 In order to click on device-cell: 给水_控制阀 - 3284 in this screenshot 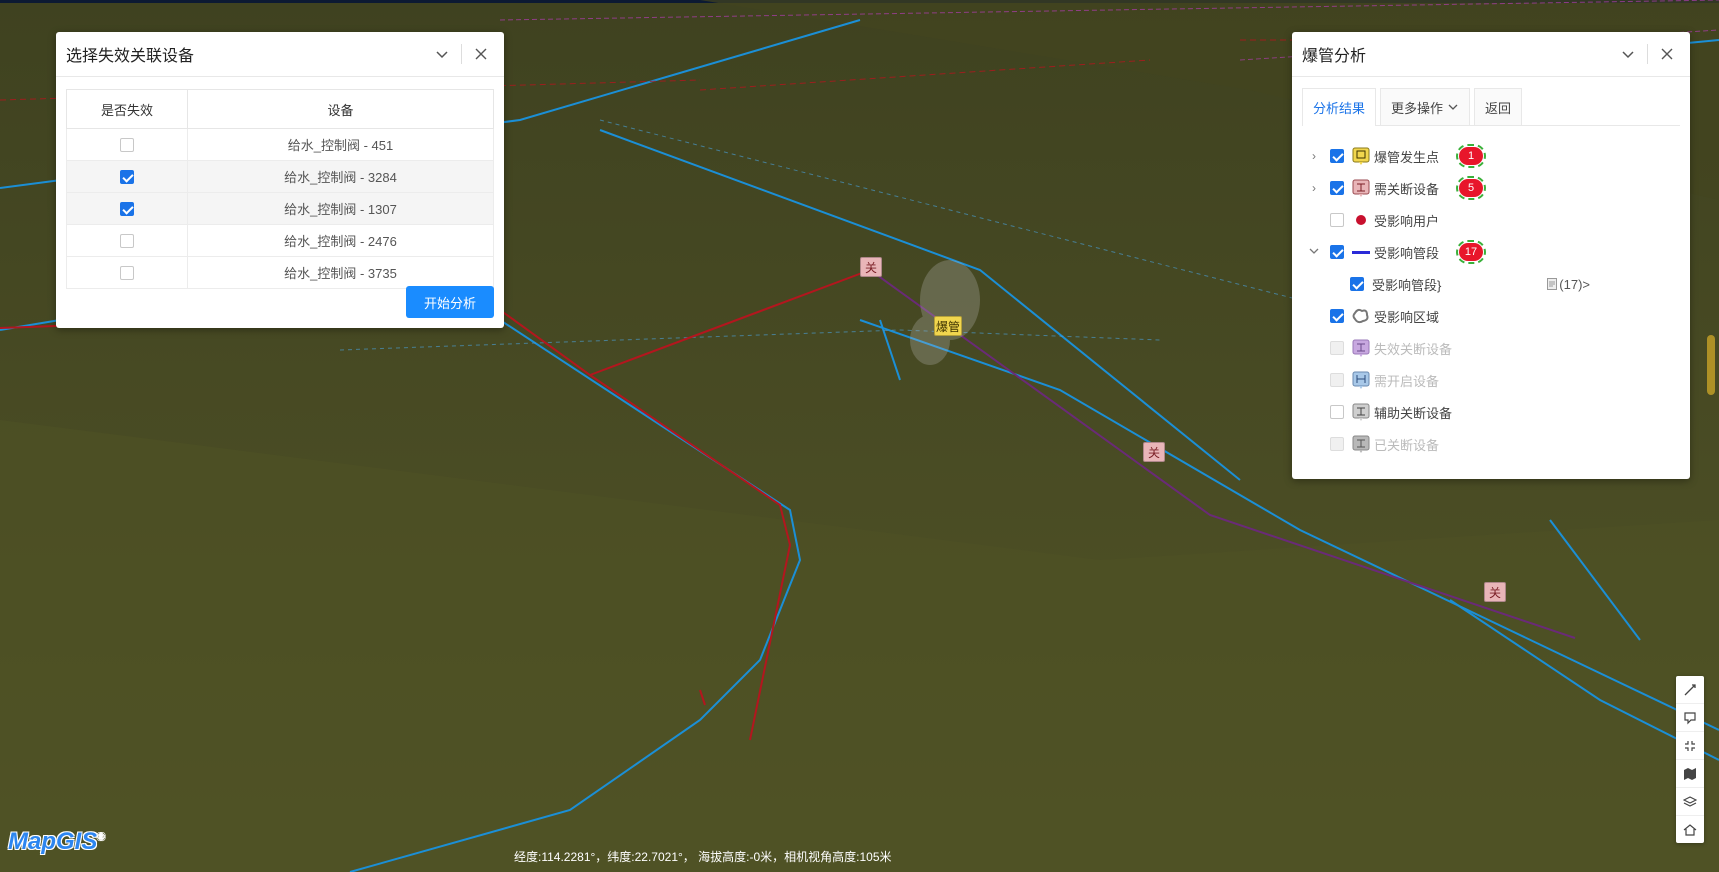, I will do `click(340, 176)`.